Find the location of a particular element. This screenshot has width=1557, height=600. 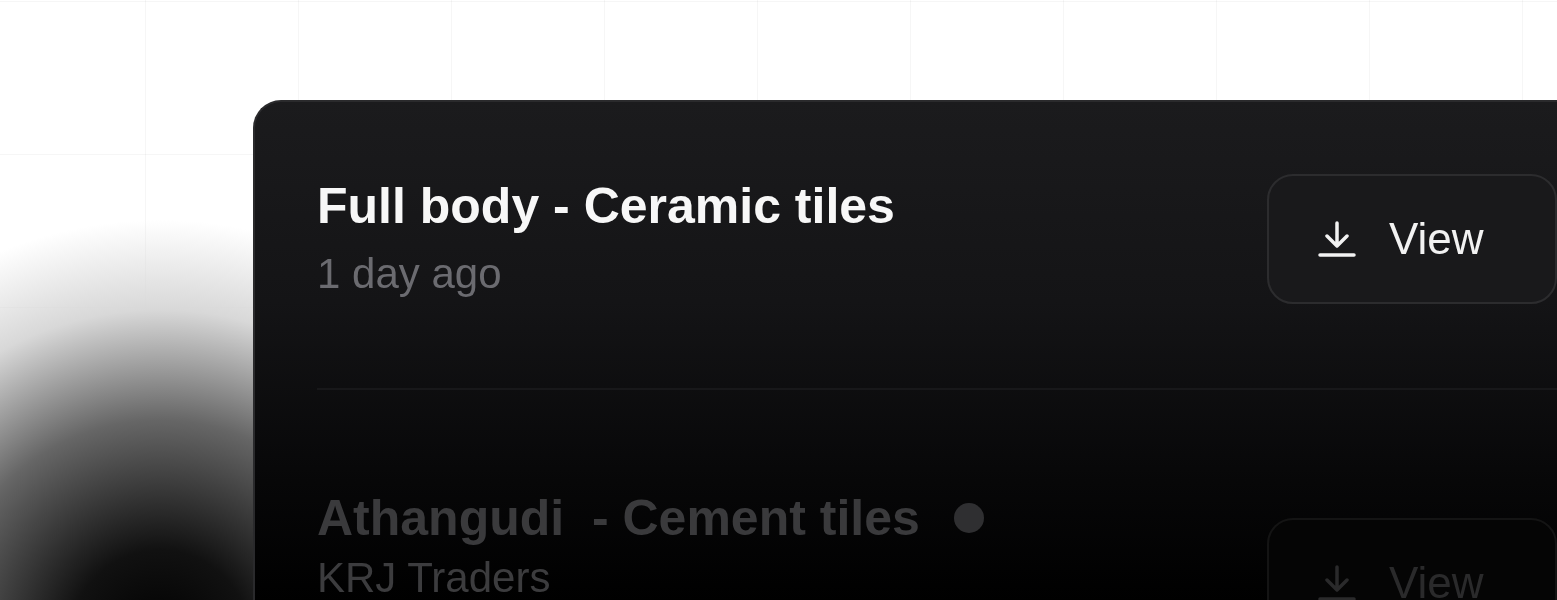

item-title: Full body - Ceramic tiles is located at coordinates (606, 206).